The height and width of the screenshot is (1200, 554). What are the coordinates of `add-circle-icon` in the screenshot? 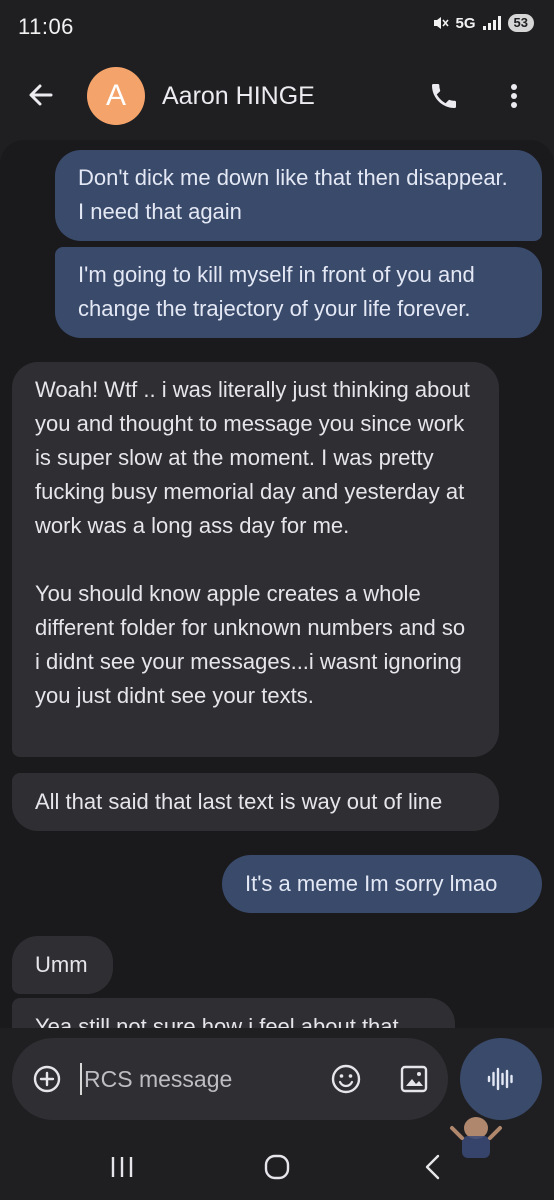 It's located at (47, 1079).